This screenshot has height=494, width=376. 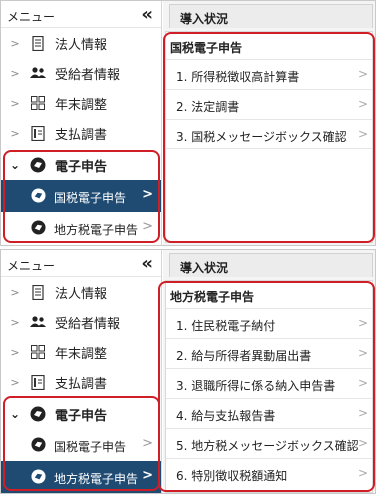 I want to click on menu-item-label: 6. 特別徴収税額通知, so click(x=232, y=476).